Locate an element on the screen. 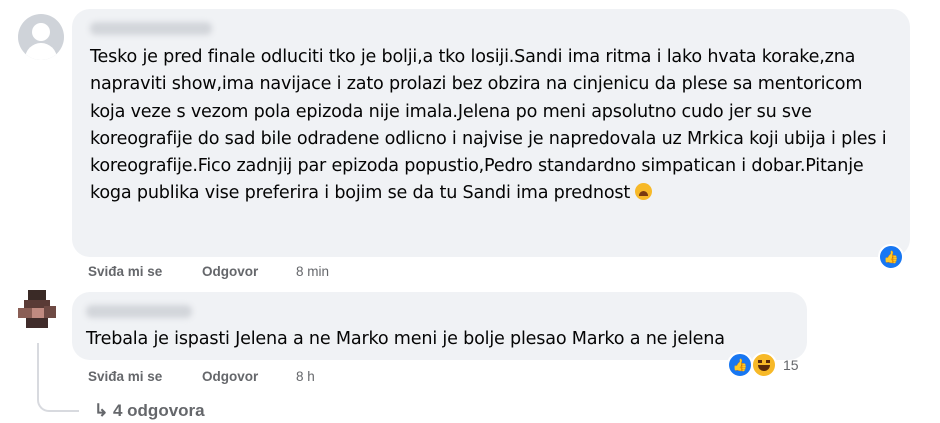  upside-down-face-emoji-icon is located at coordinates (644, 192).